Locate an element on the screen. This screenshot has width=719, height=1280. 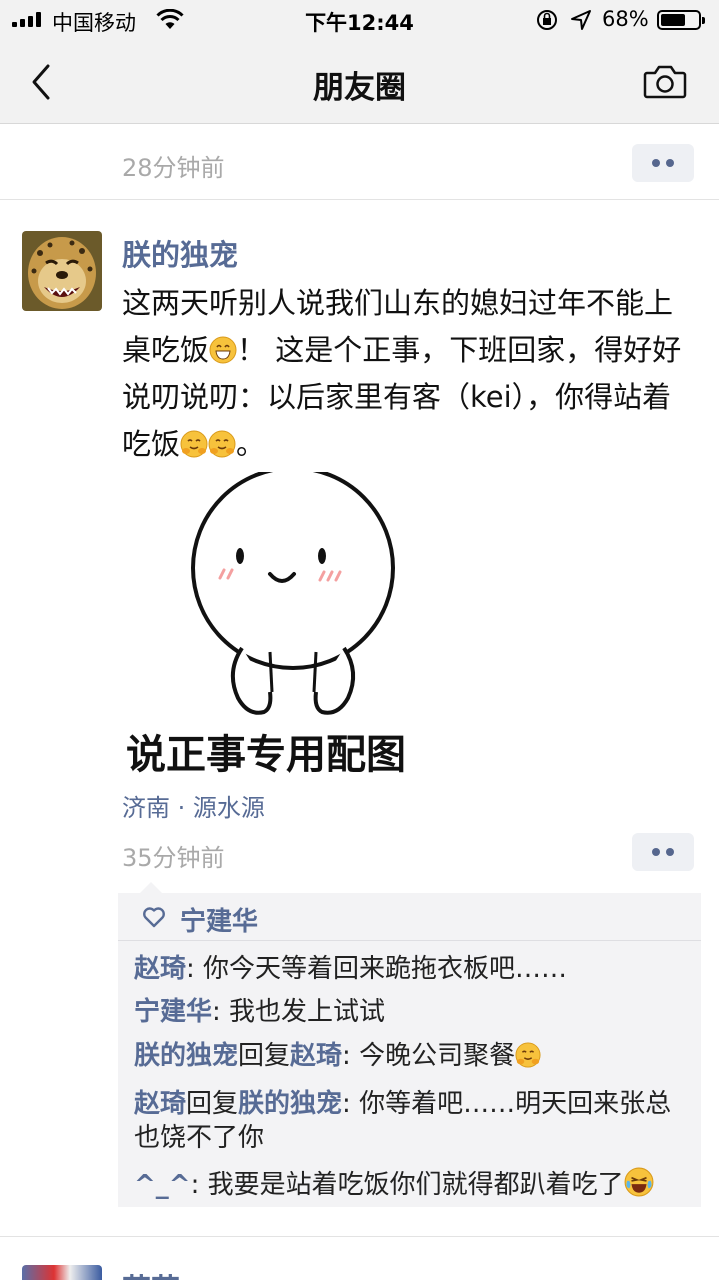
rotation-lock-icon is located at coordinates (547, 20).